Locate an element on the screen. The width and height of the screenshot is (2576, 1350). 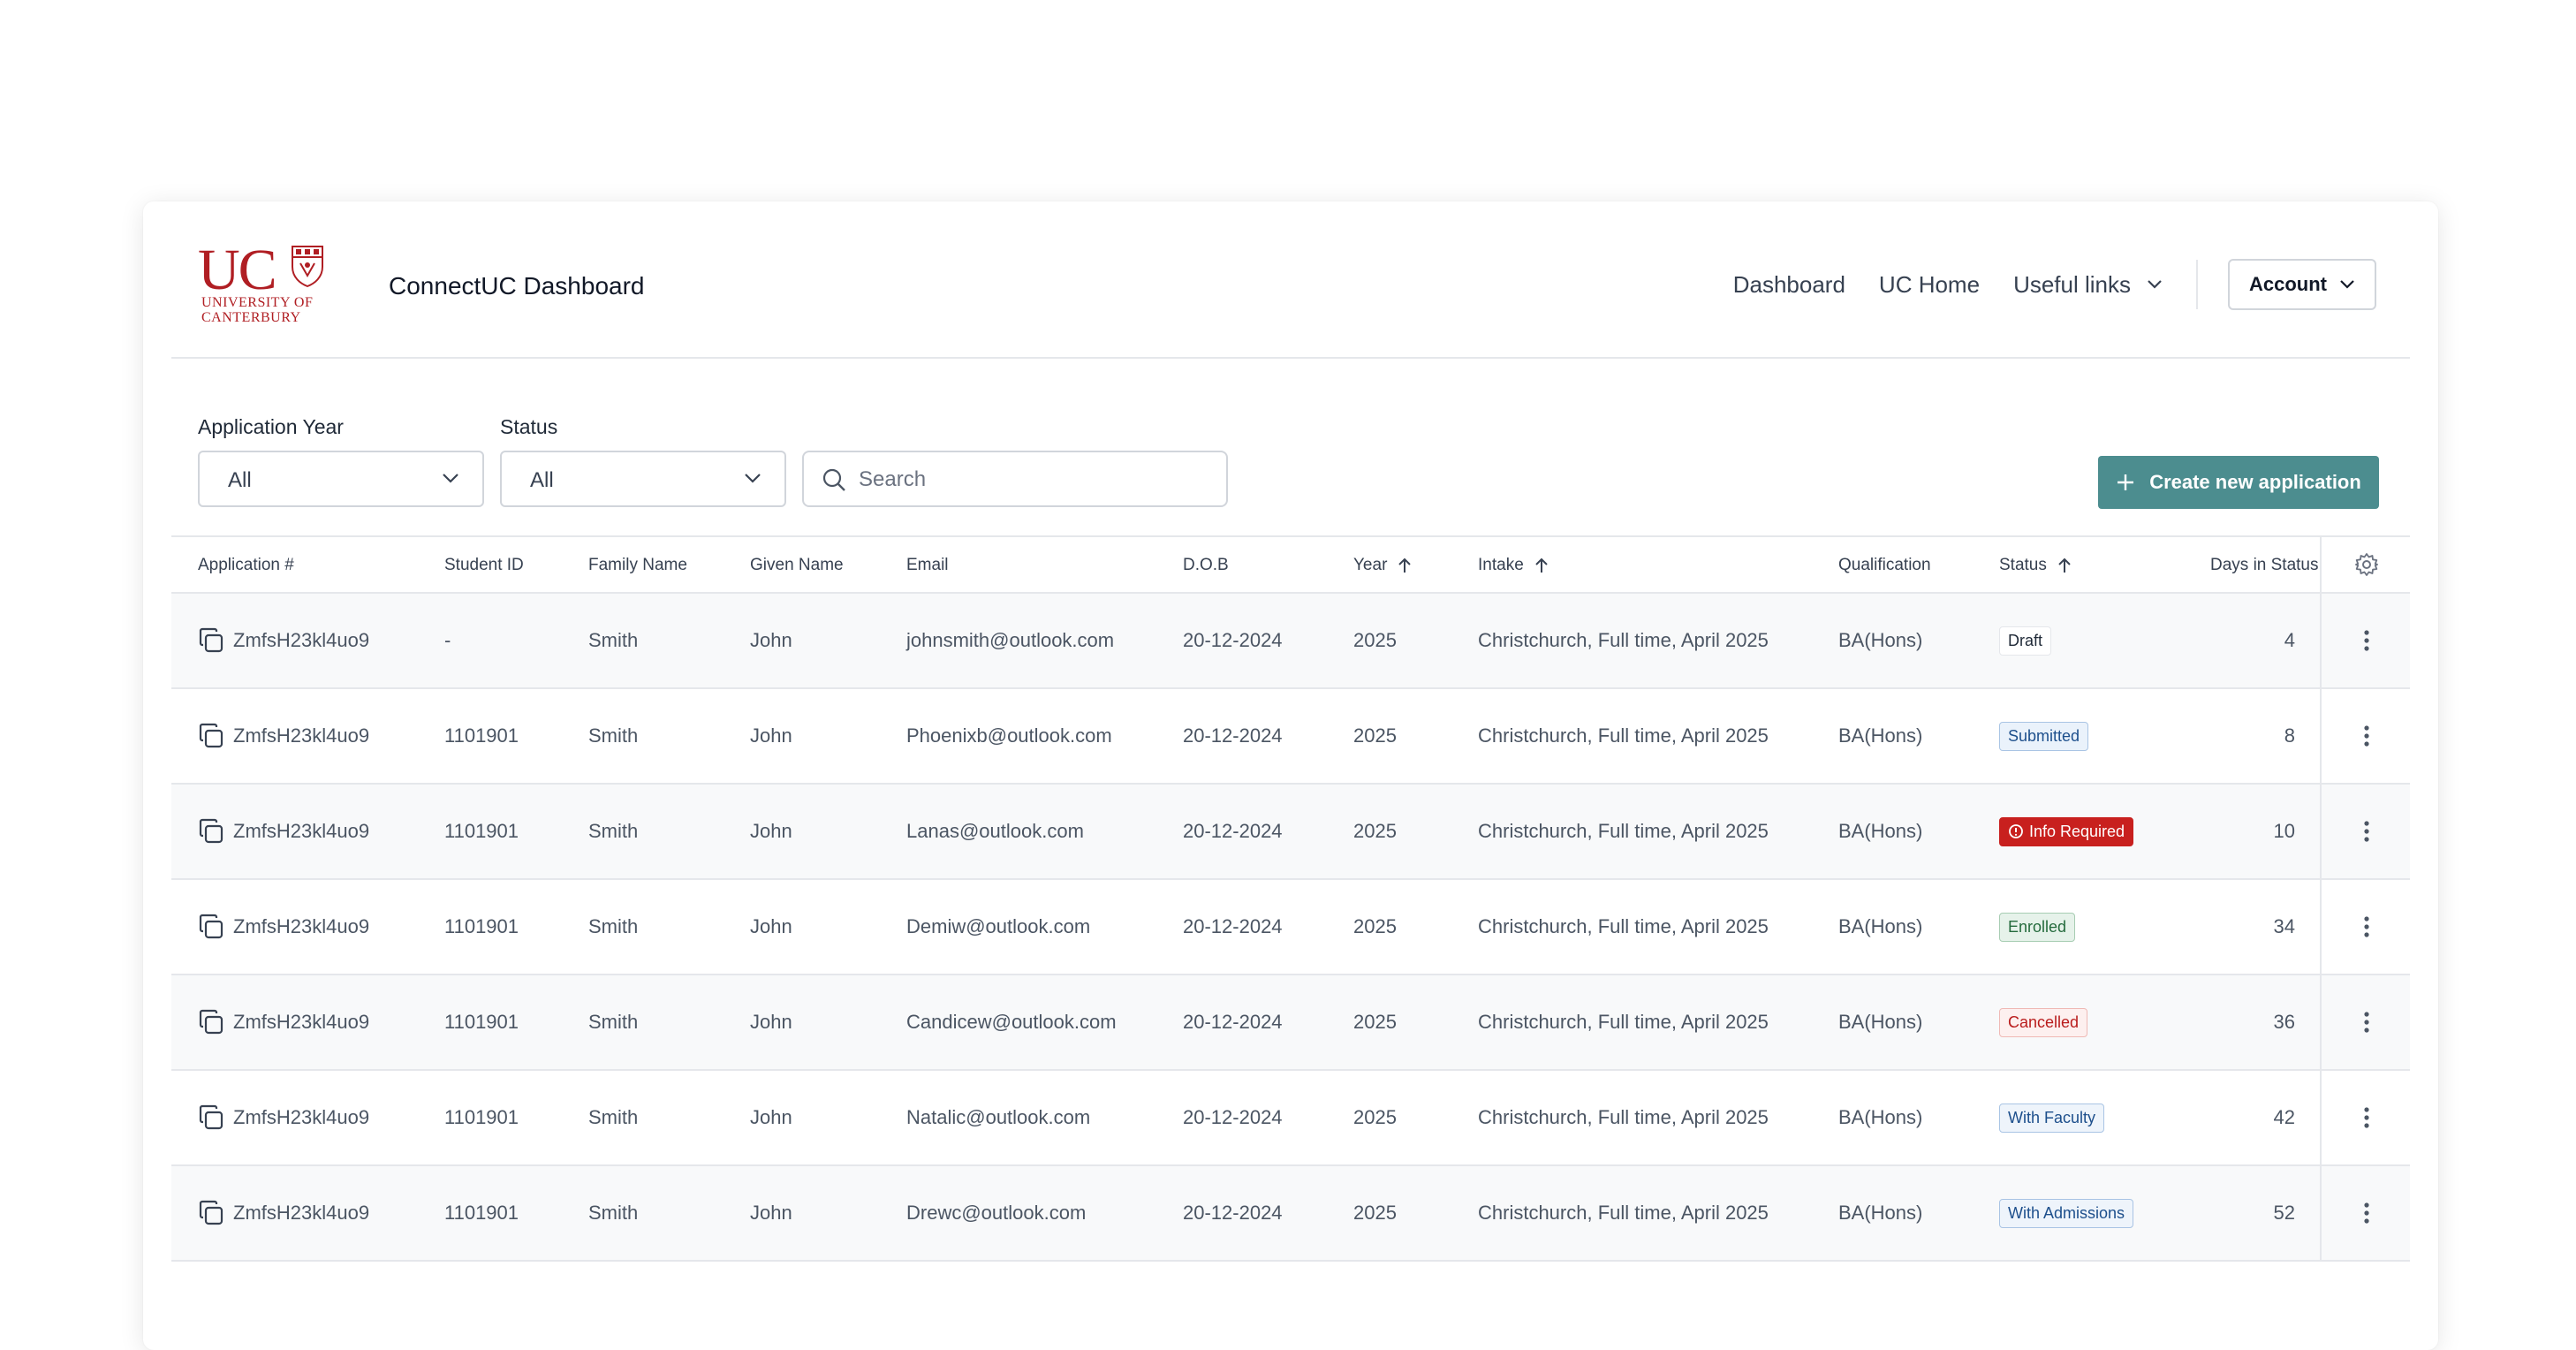
application-year-label: Application Year is located at coordinates (271, 426).